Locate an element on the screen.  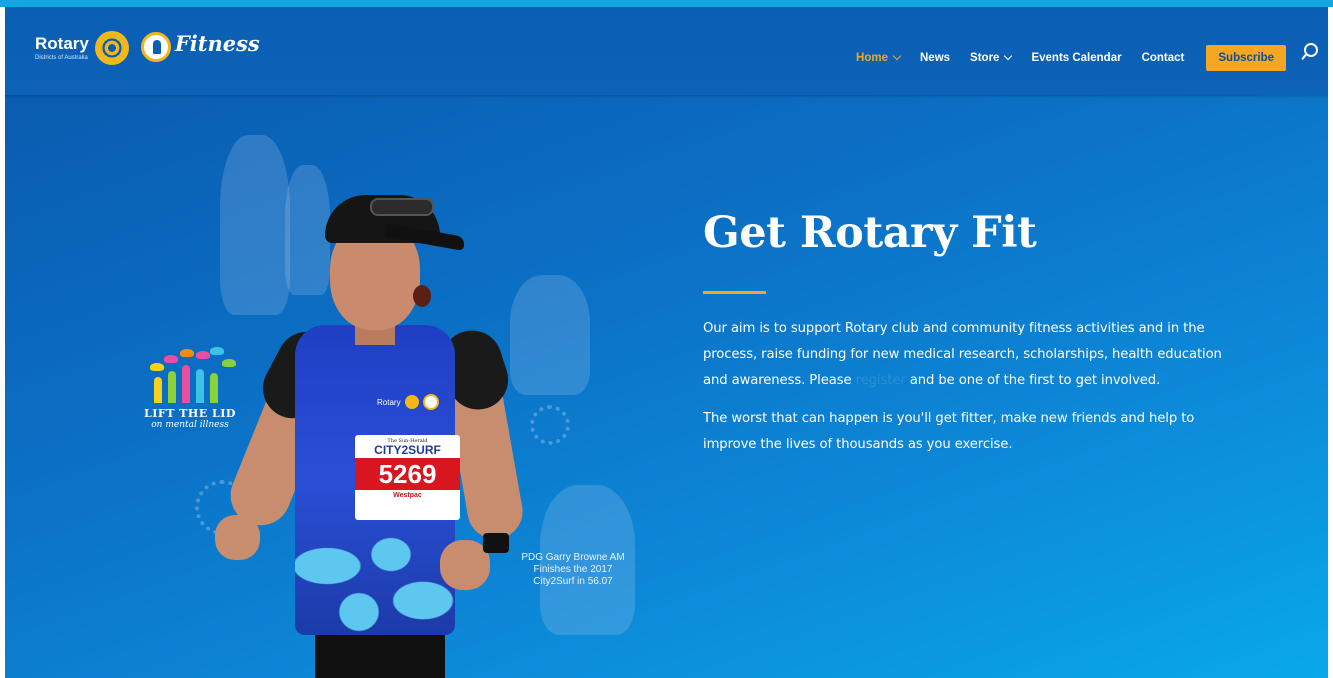
nav-item-label: Home is located at coordinates (872, 58).